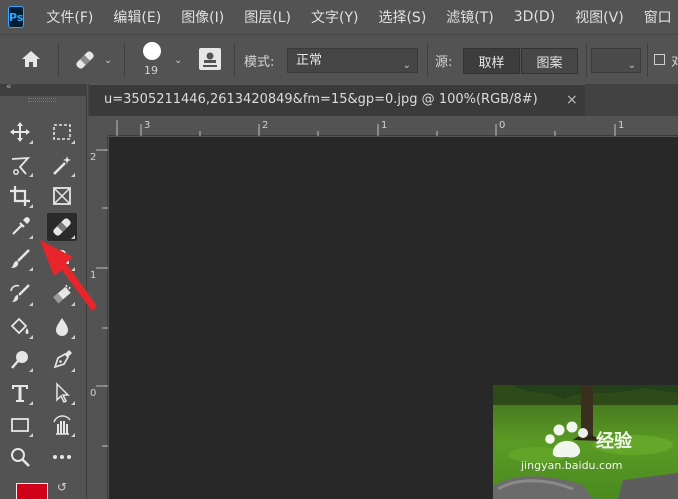 Image resolution: width=678 pixels, height=499 pixels. I want to click on magic-wand-icon, so click(62, 165).